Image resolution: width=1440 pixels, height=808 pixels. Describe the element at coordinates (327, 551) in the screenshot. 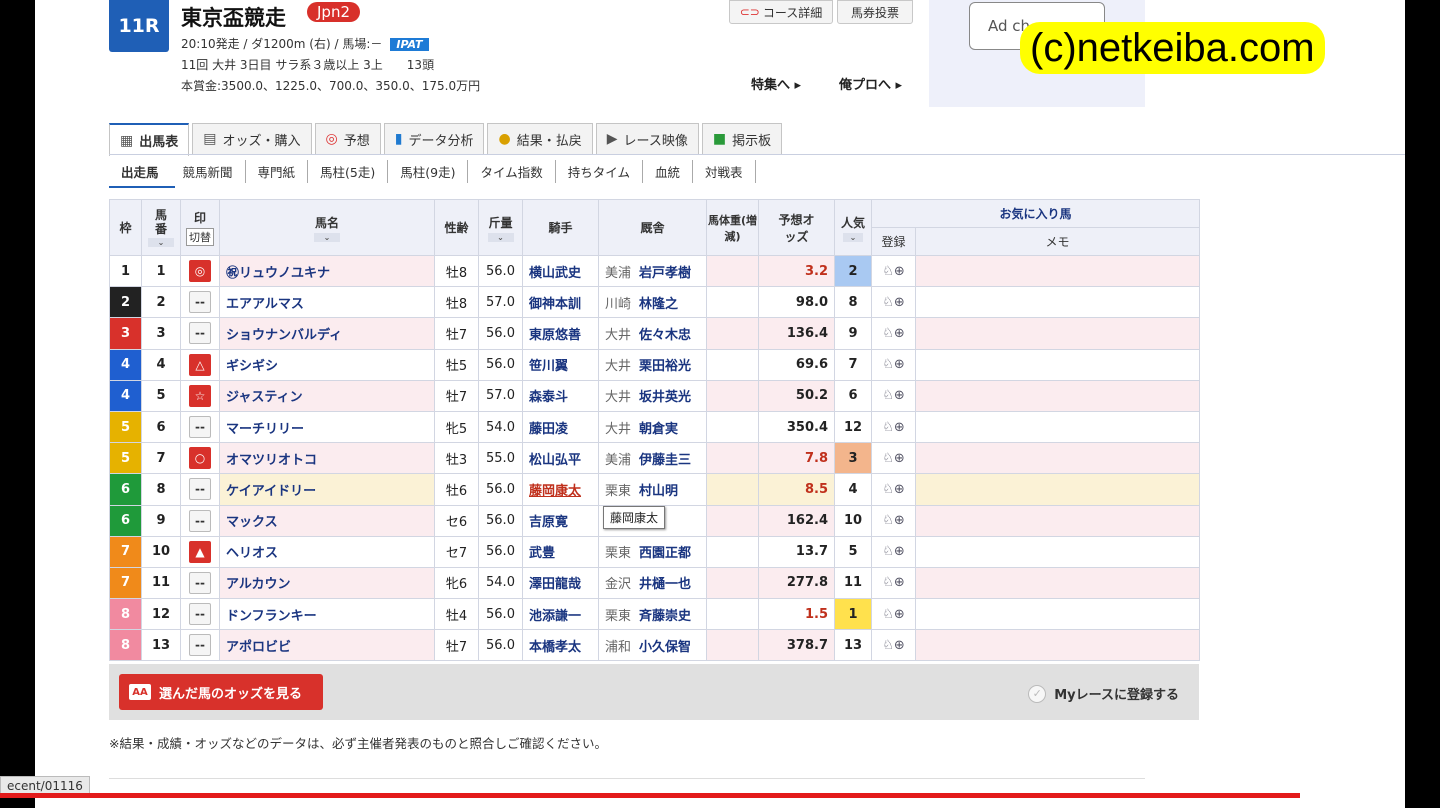

I see `horse-name-link: ヘリオス` at that location.